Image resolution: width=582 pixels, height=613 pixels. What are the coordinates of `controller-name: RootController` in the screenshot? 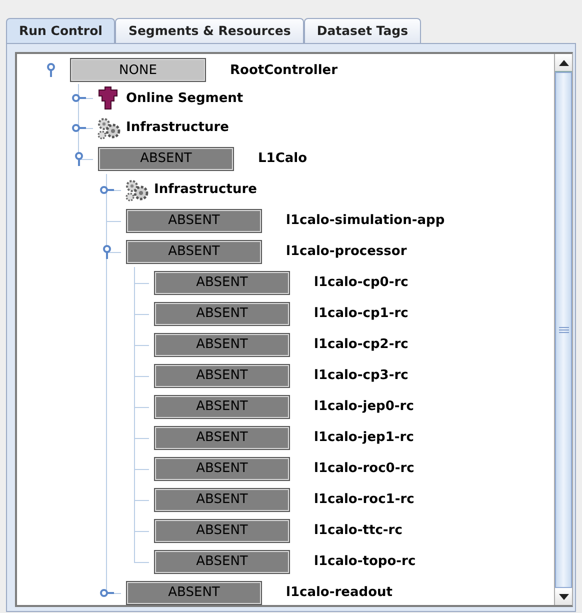 It's located at (284, 70).